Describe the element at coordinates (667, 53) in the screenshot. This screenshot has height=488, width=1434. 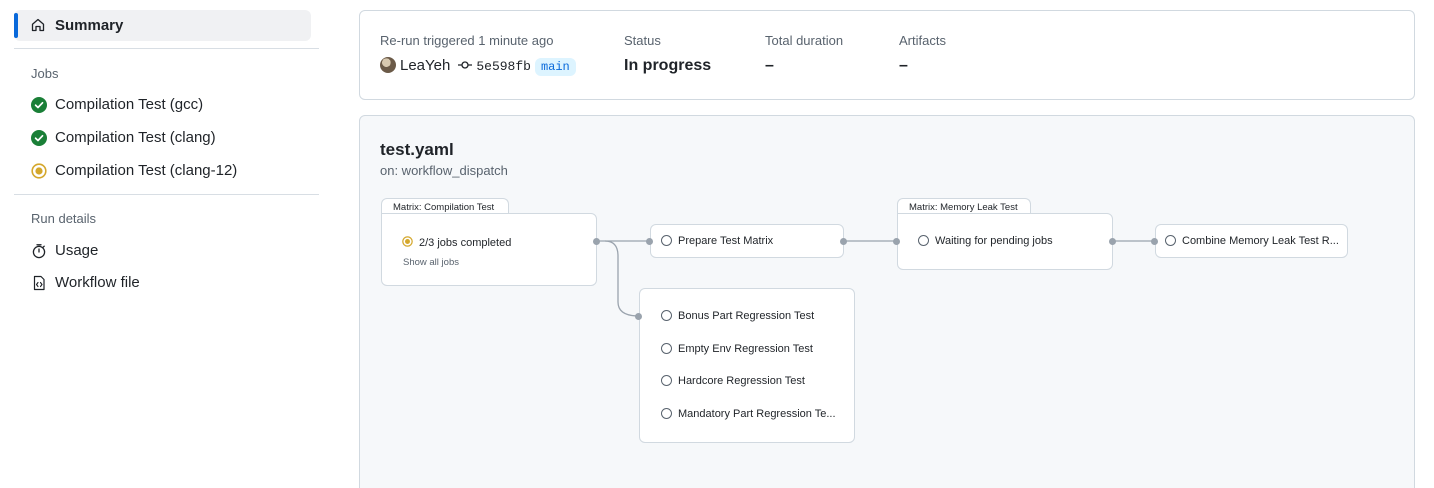
I see `status-column: Status In progress` at that location.